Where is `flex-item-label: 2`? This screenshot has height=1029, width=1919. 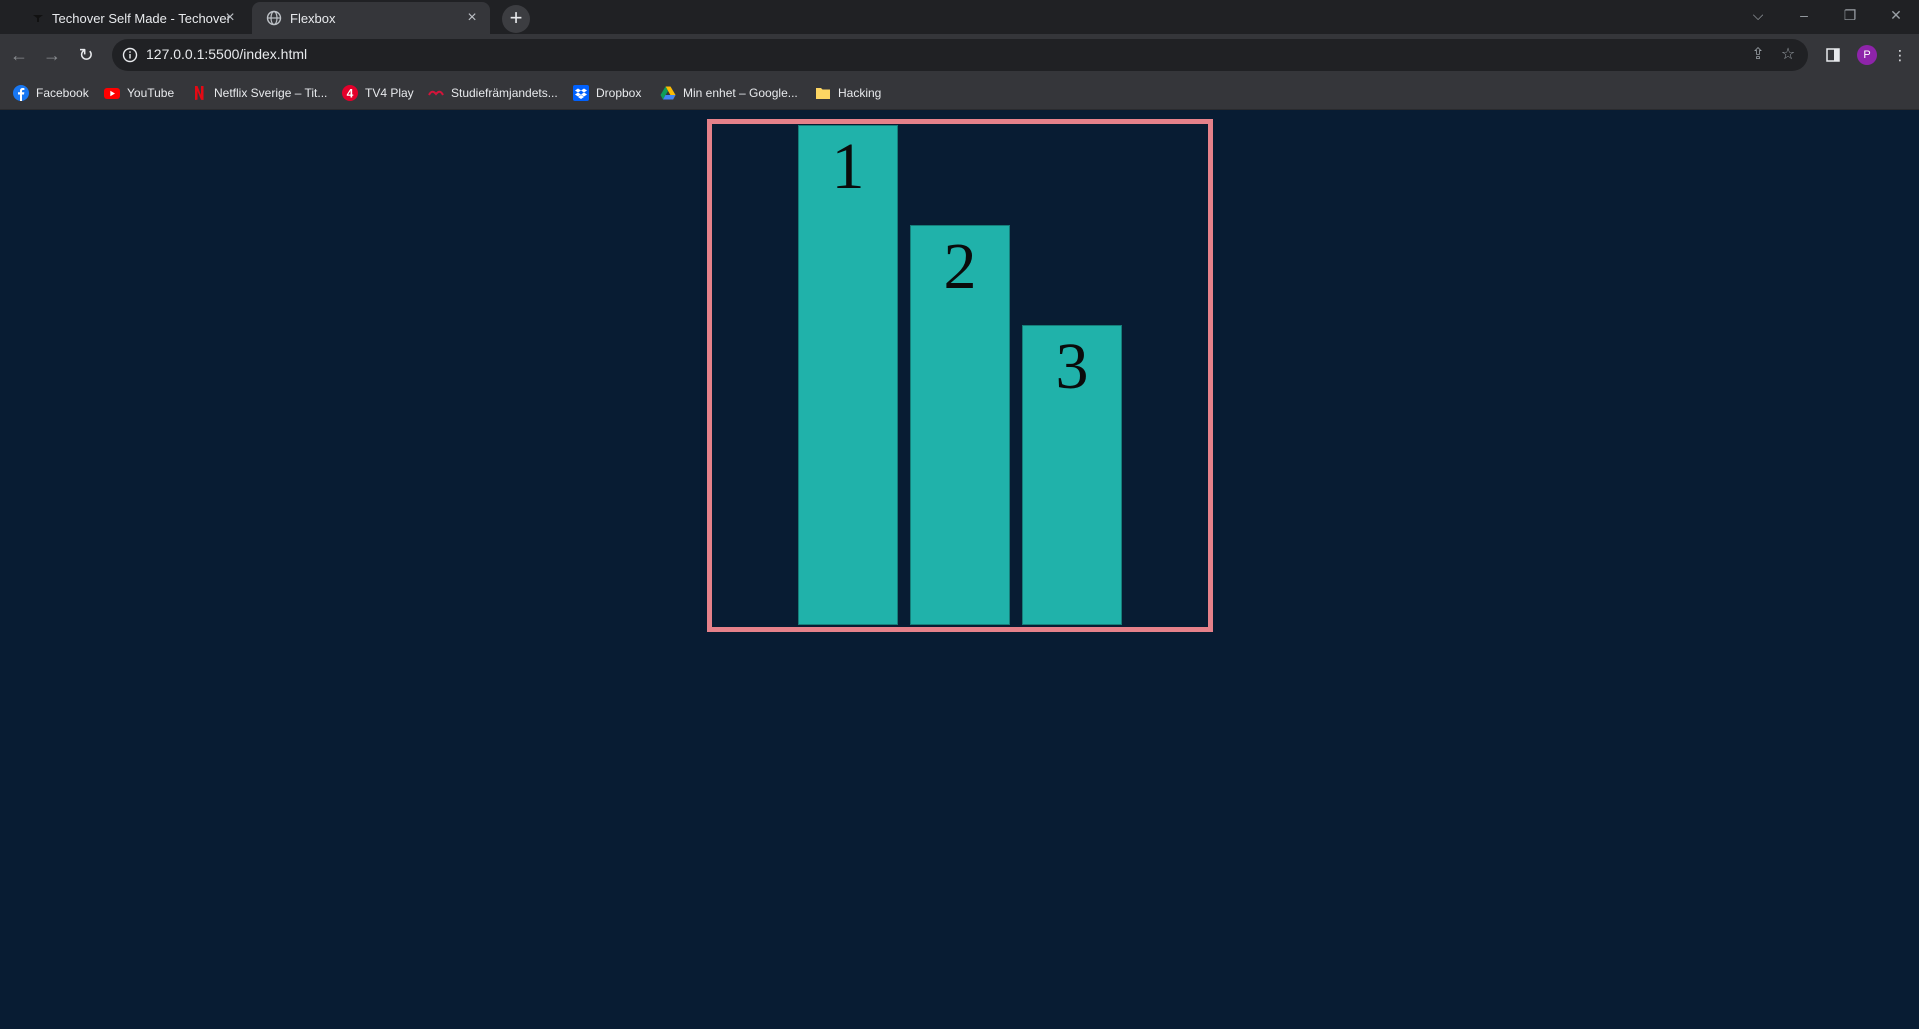 flex-item-label: 2 is located at coordinates (960, 266).